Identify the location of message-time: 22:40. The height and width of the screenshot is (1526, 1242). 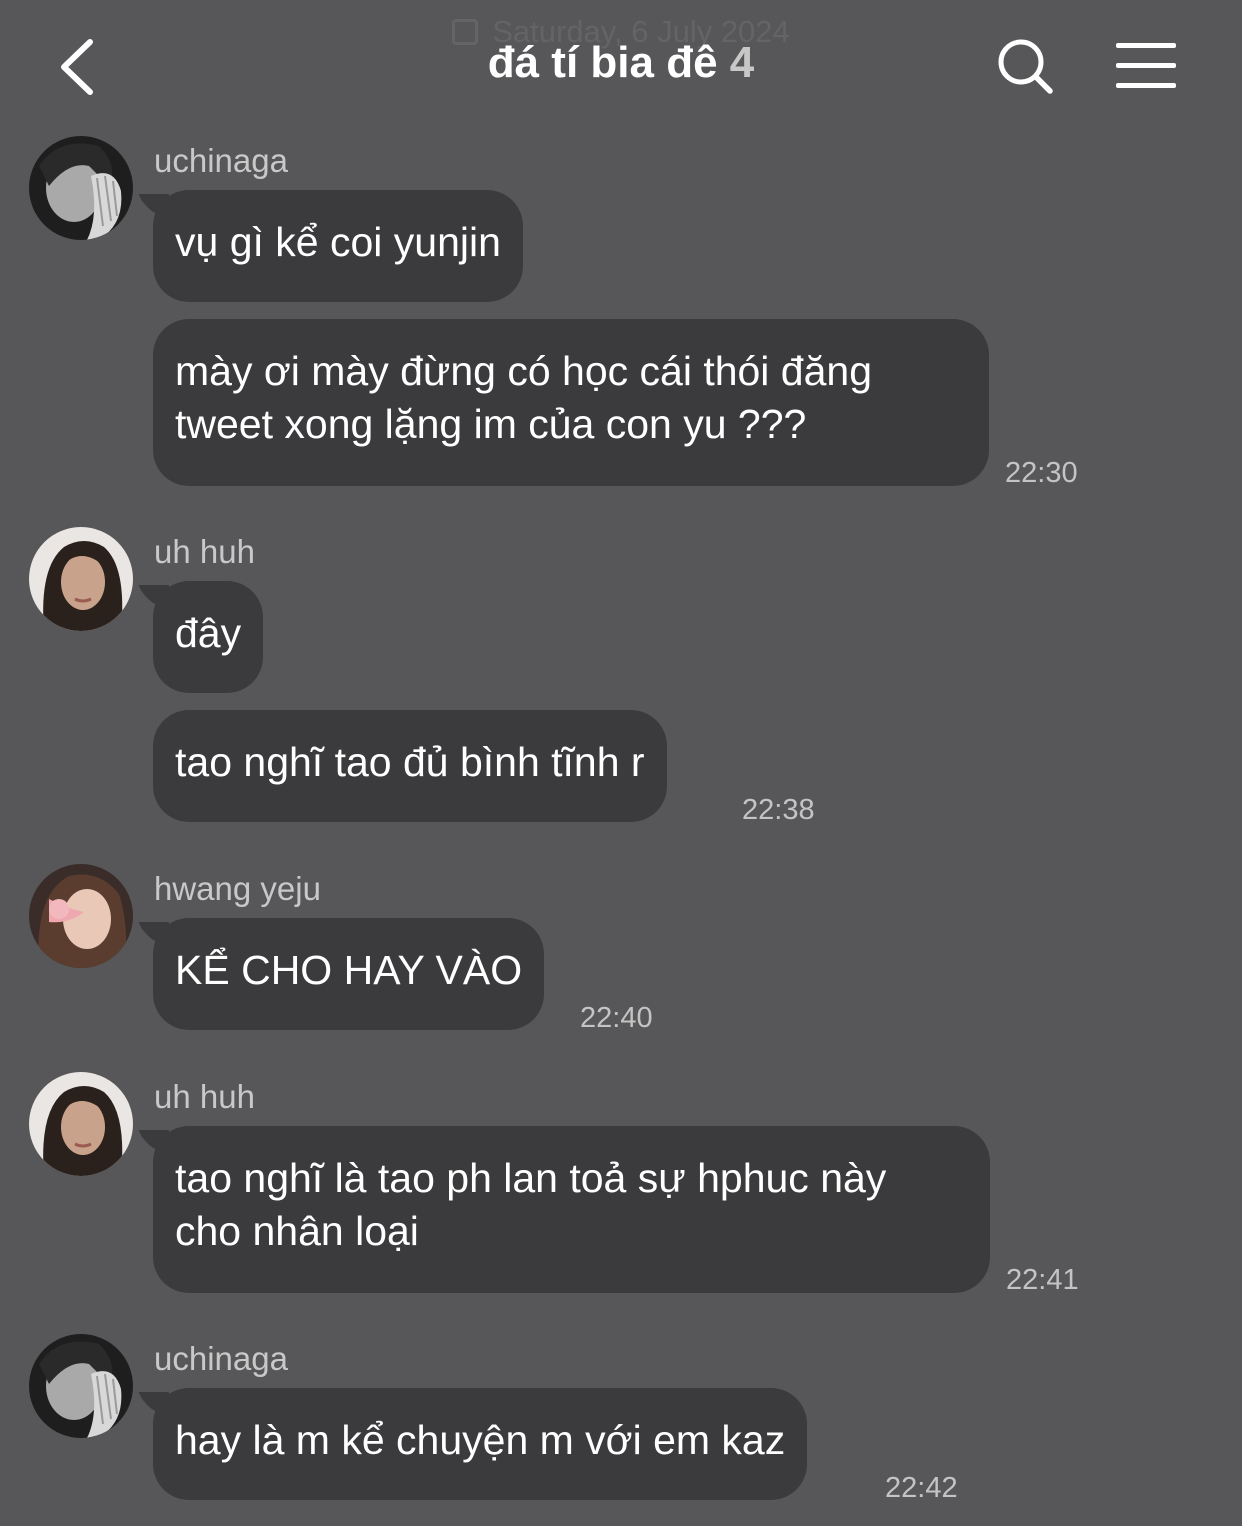
(616, 1018).